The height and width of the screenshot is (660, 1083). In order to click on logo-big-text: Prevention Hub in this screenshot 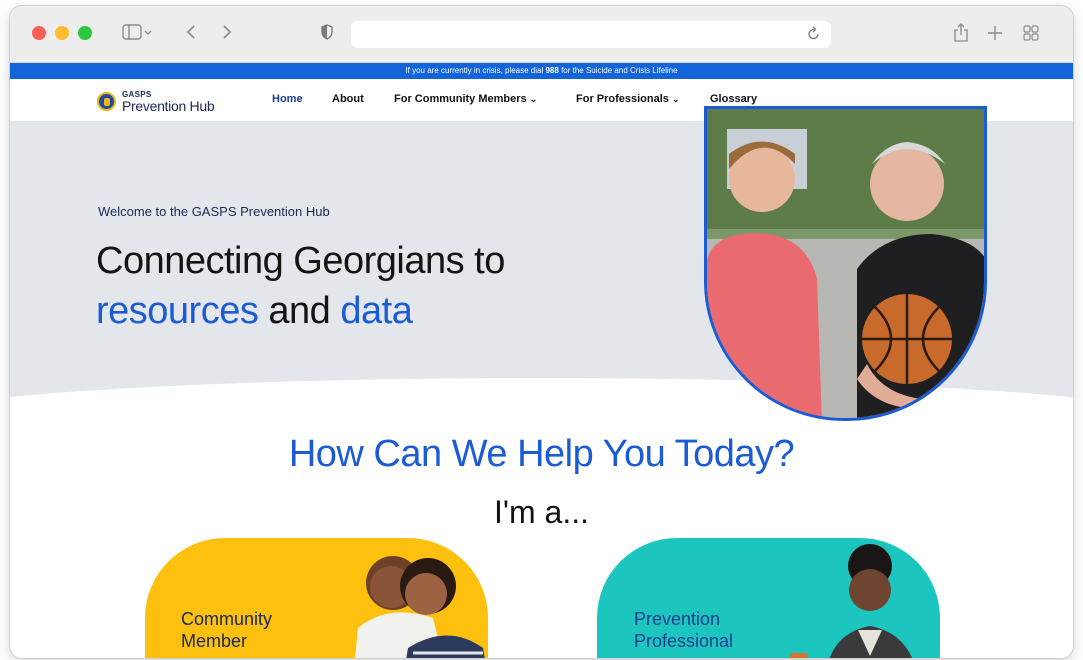, I will do `click(168, 106)`.